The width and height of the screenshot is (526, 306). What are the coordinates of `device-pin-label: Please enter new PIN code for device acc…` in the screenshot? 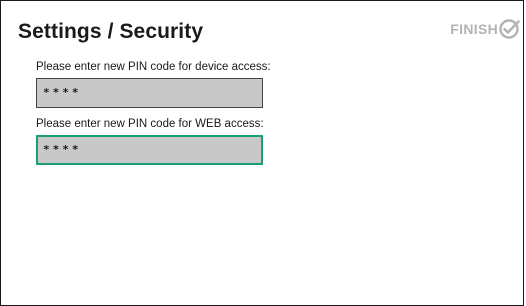 It's located at (153, 67).